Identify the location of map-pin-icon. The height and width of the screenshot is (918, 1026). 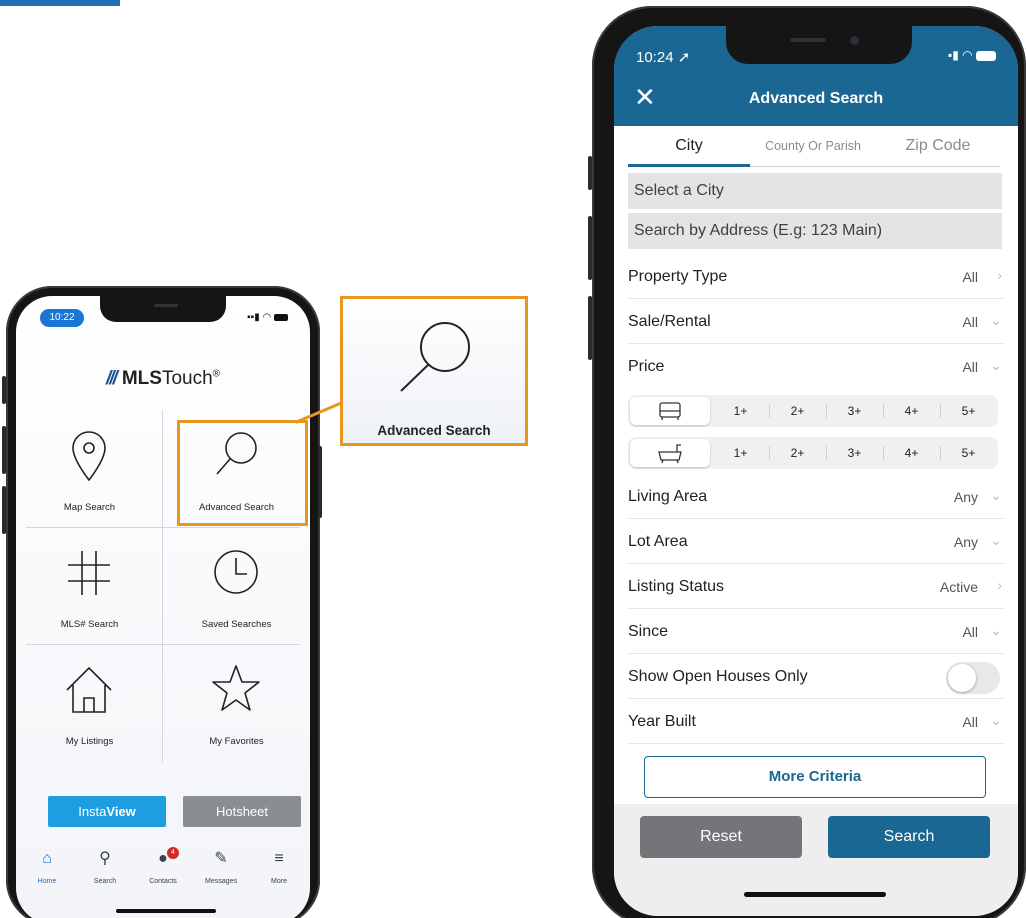
(89, 456).